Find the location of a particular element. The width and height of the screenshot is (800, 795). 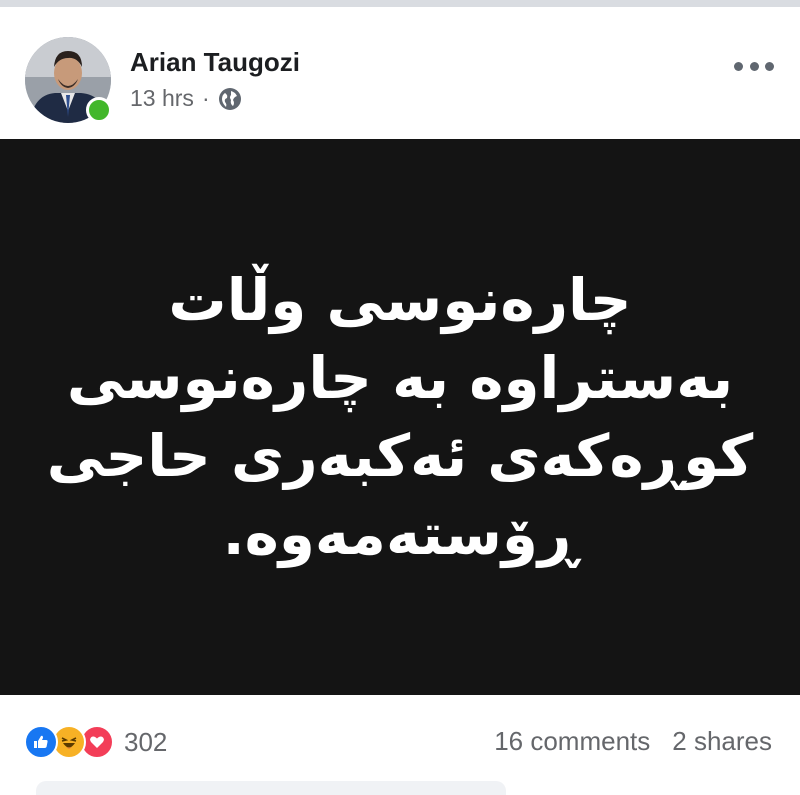

post-timestamp: 13 hrs is located at coordinates (162, 98).